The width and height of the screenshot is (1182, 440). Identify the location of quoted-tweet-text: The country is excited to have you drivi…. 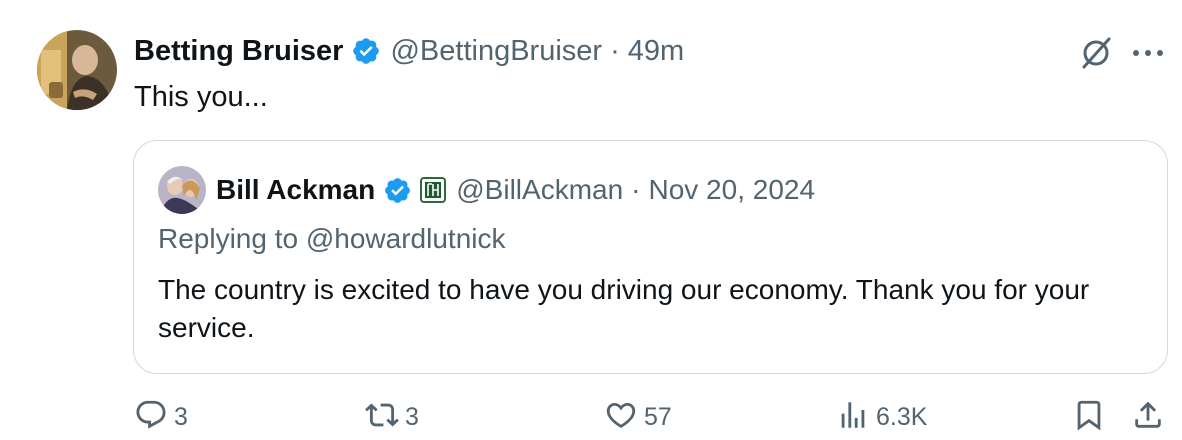
(624, 308).